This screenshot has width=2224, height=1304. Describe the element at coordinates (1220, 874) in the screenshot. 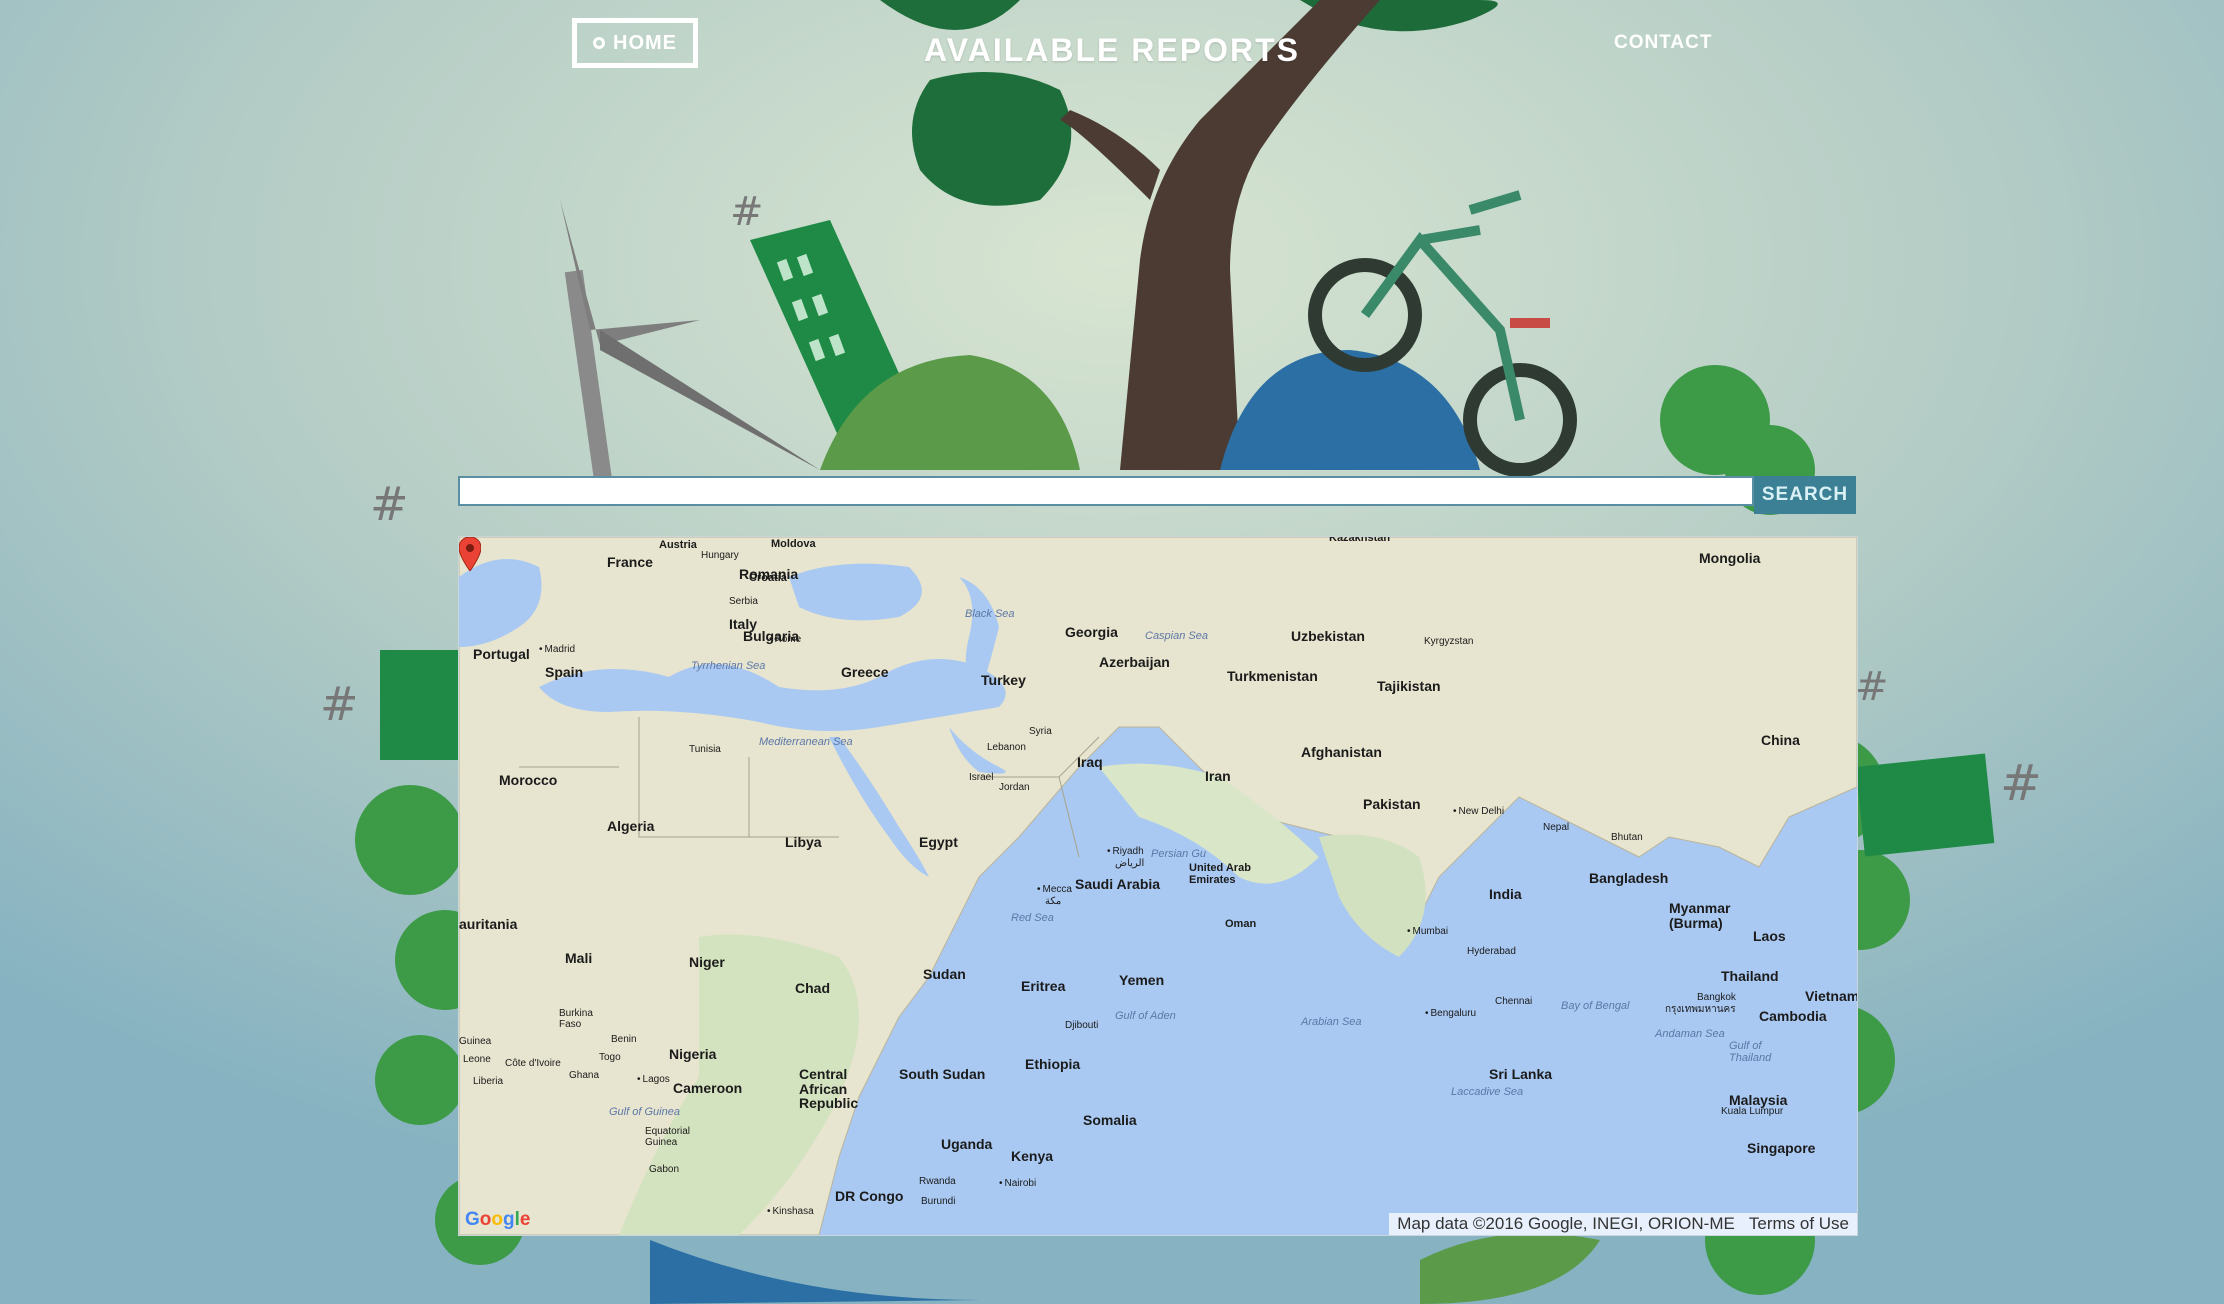

I see `map-label: United Arab Emirates` at that location.